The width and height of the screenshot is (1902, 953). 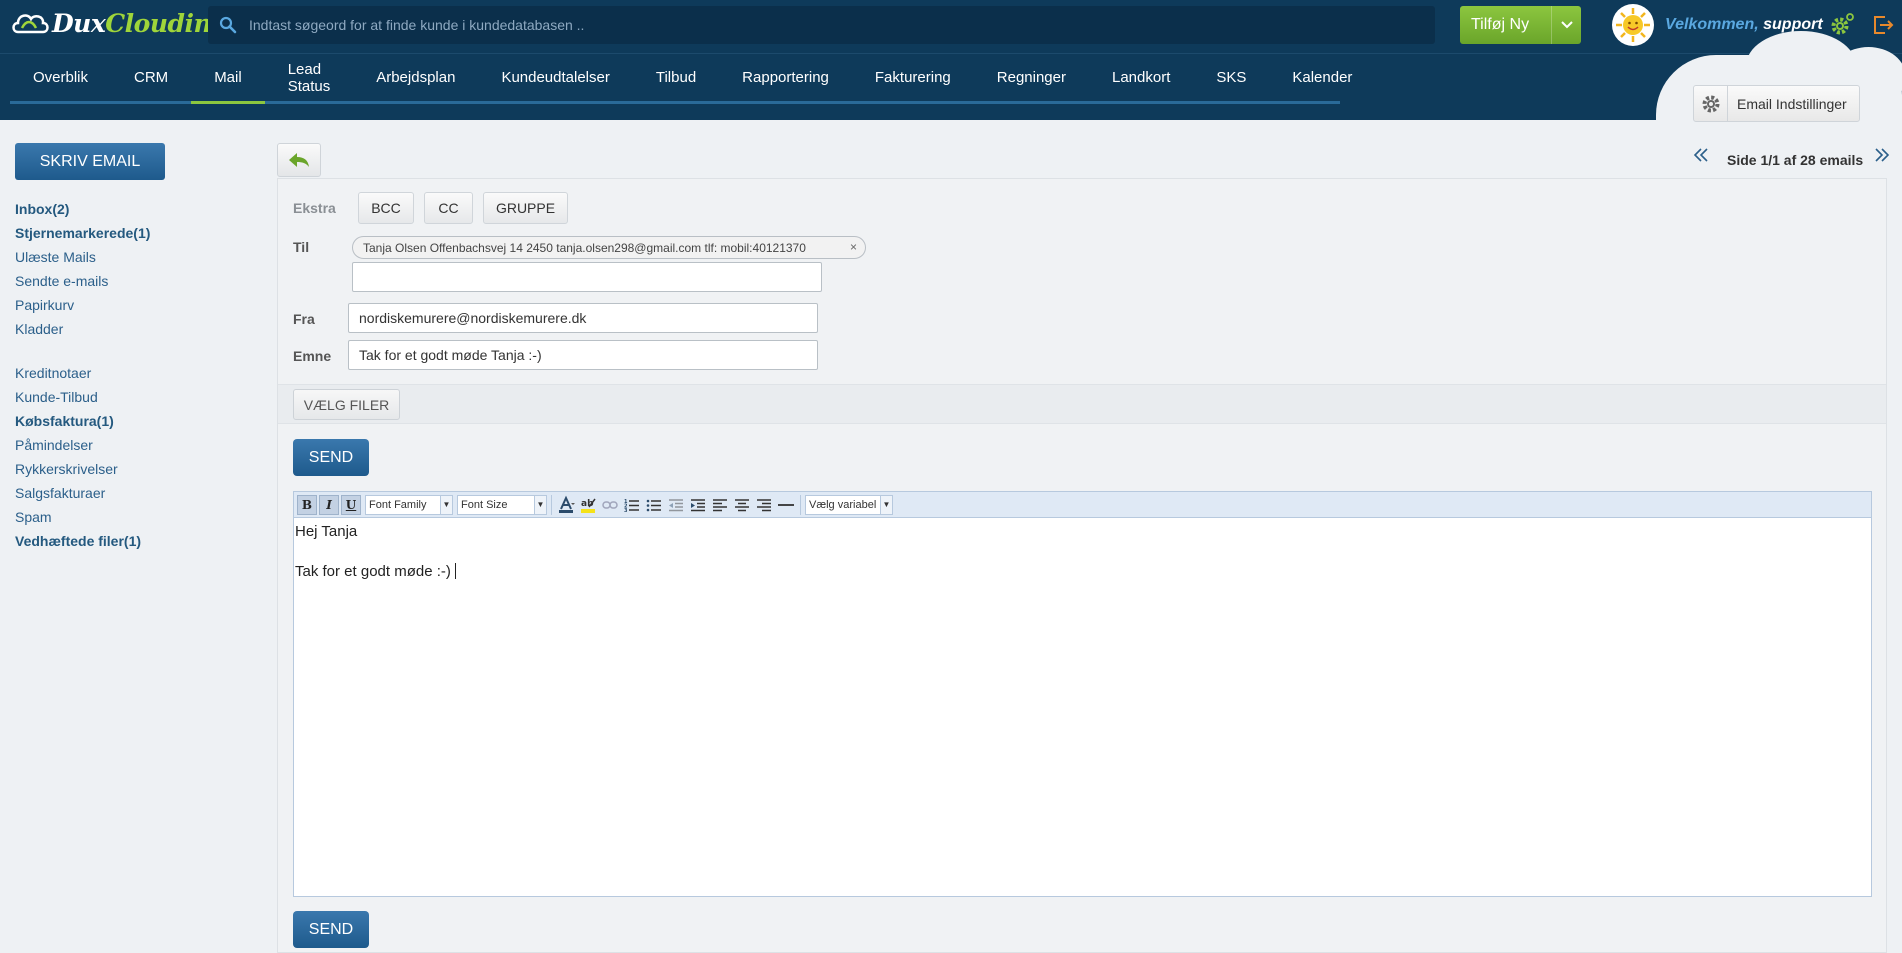 What do you see at coordinates (610, 505) in the screenshot?
I see `link-icon` at bounding box center [610, 505].